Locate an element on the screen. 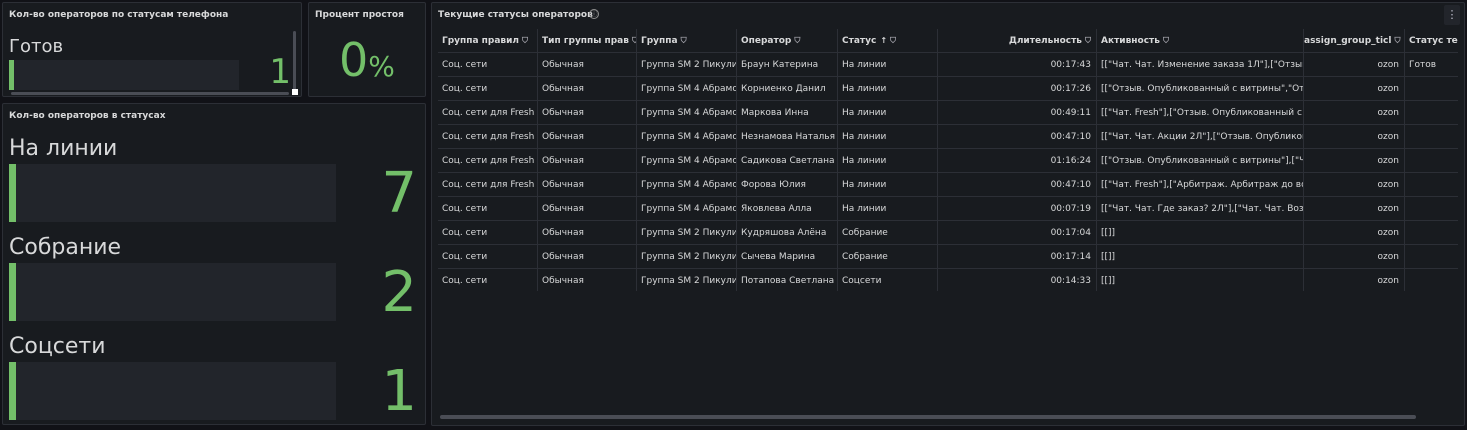  status-label: Готов is located at coordinates (36, 46).